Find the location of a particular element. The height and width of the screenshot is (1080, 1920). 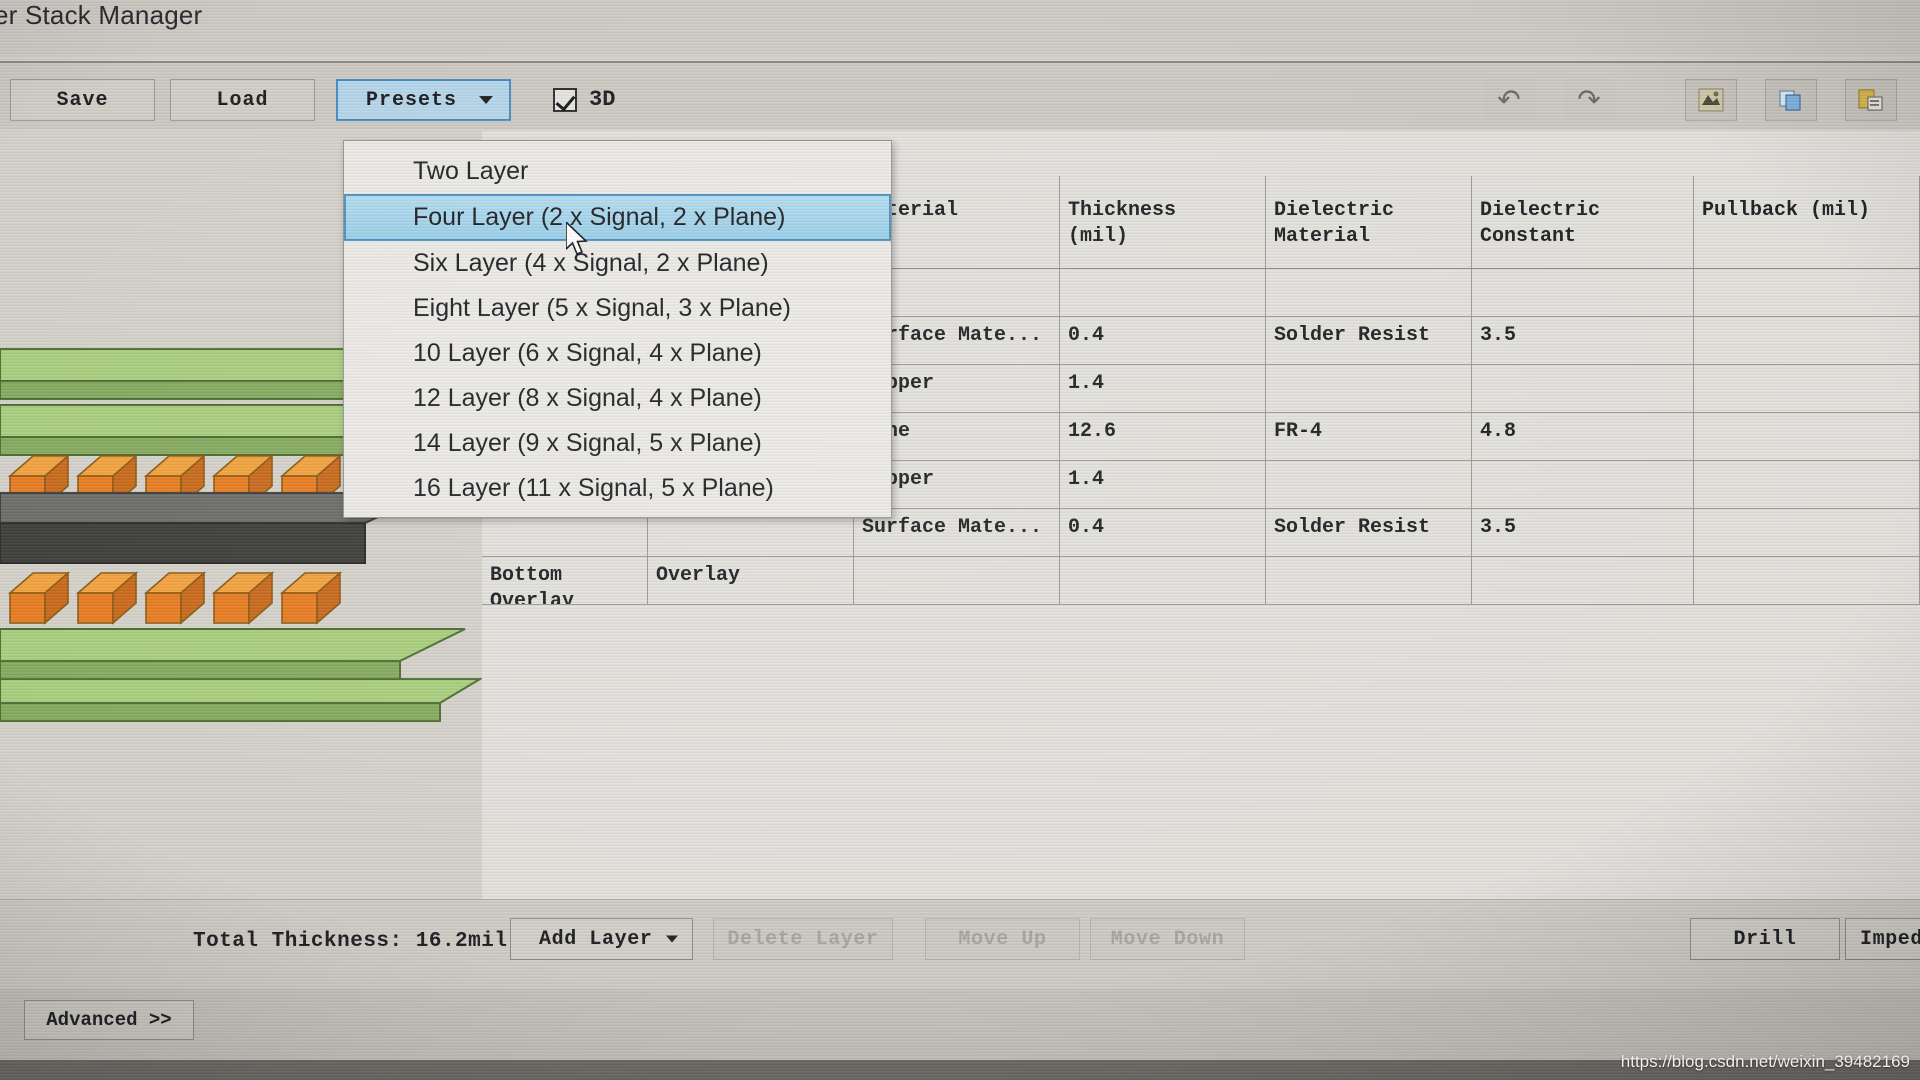

menu-item-16-layer: 16 Layer (11 x Signal, 5 x Plane) is located at coordinates (617, 488).